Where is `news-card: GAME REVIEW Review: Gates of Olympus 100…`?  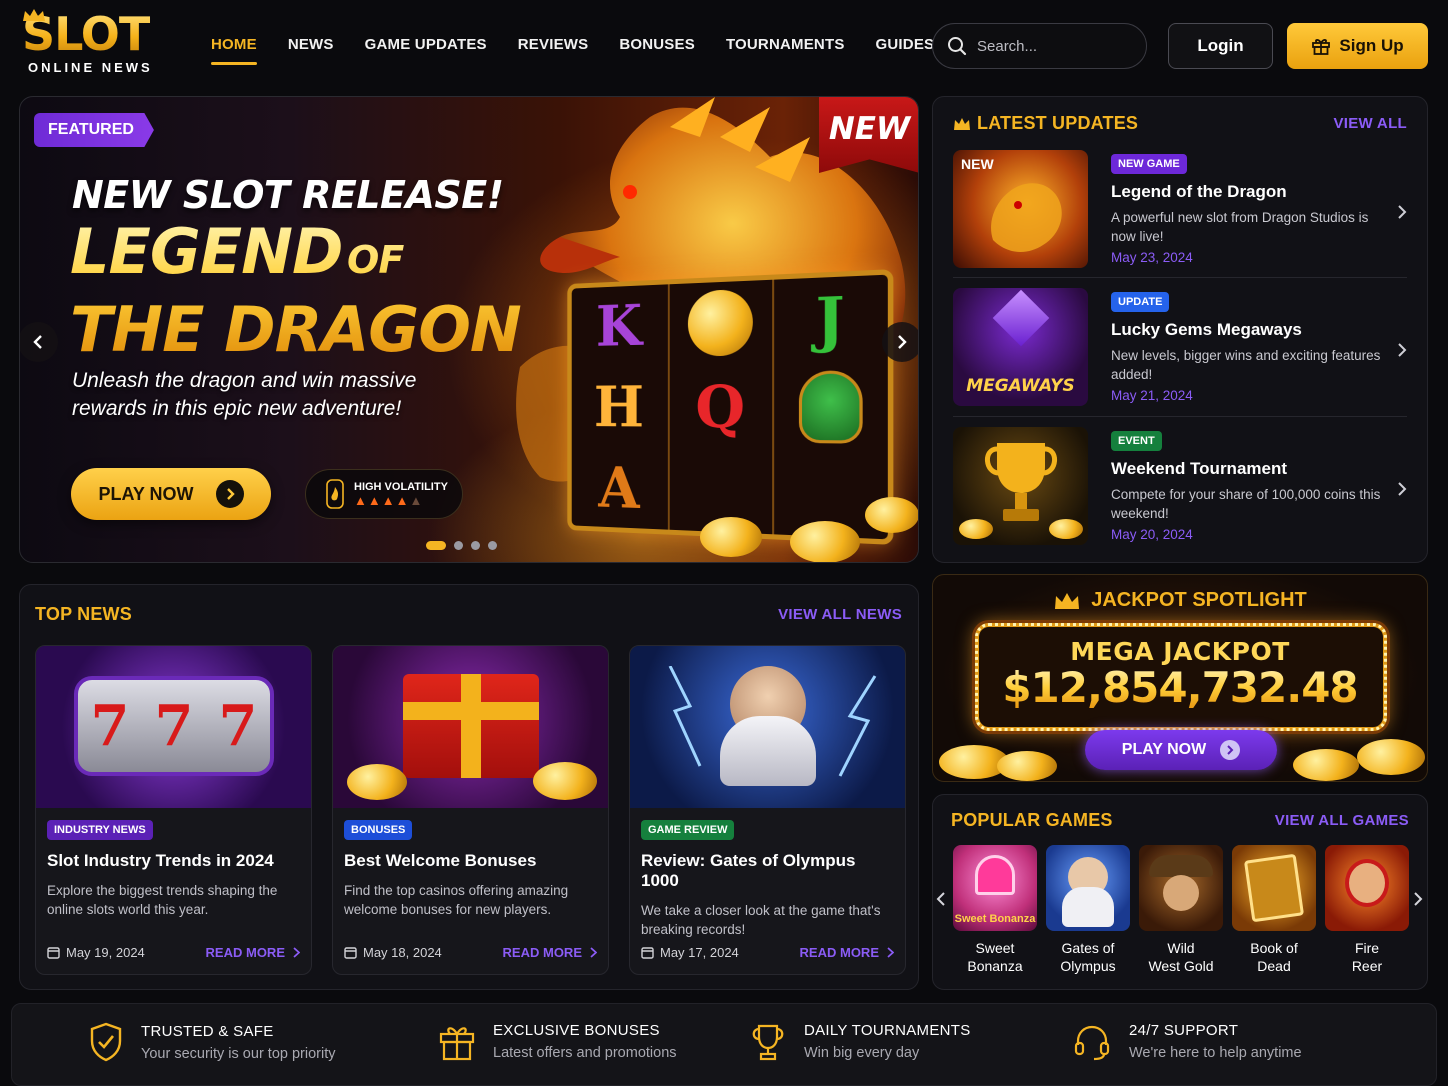 news-card: GAME REVIEW Review: Gates of Olympus 100… is located at coordinates (767, 810).